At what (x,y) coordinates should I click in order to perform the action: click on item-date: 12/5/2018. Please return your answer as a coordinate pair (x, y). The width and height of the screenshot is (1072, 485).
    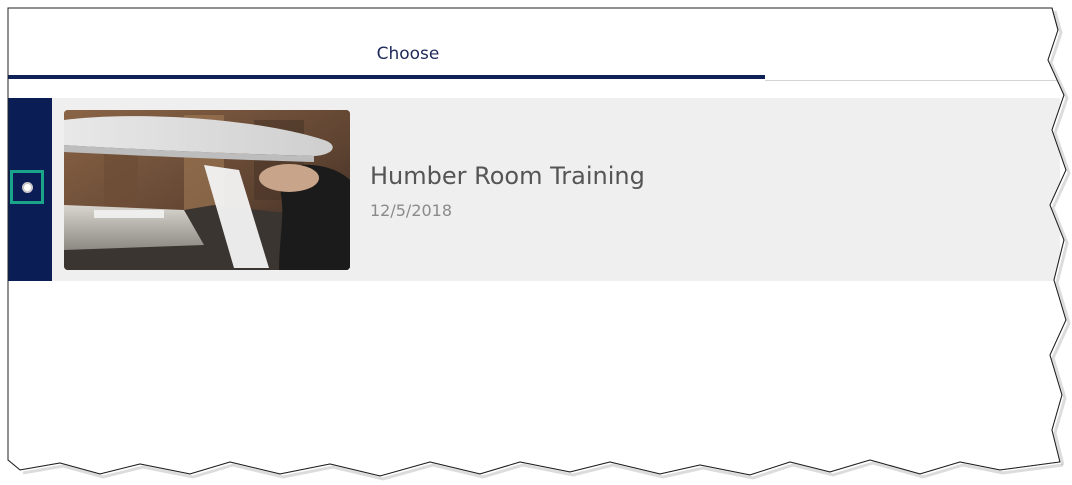
    Looking at the image, I should click on (411, 210).